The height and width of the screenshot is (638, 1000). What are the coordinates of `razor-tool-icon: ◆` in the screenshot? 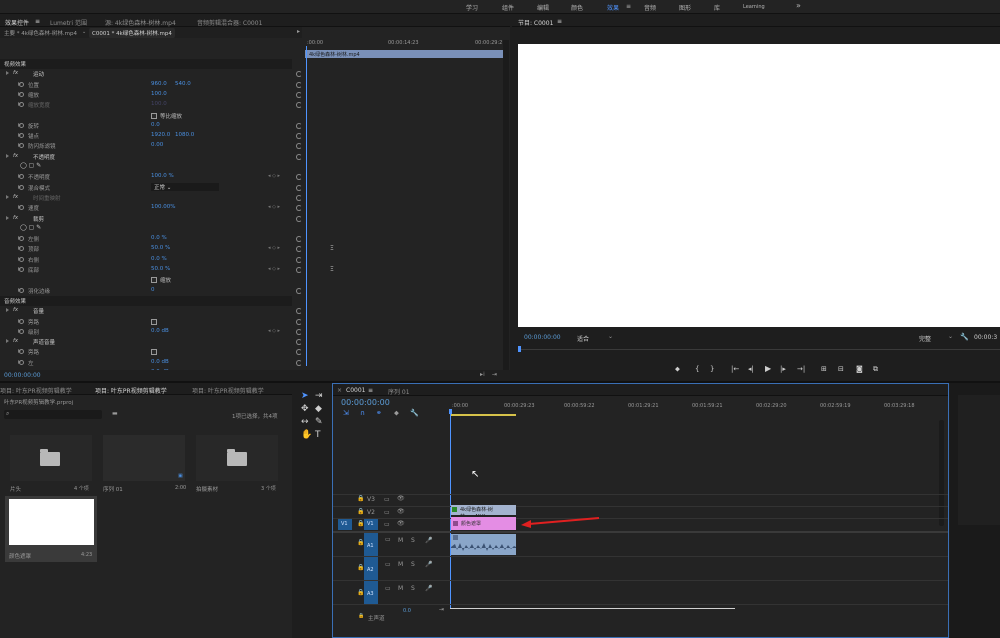 It's located at (318, 409).